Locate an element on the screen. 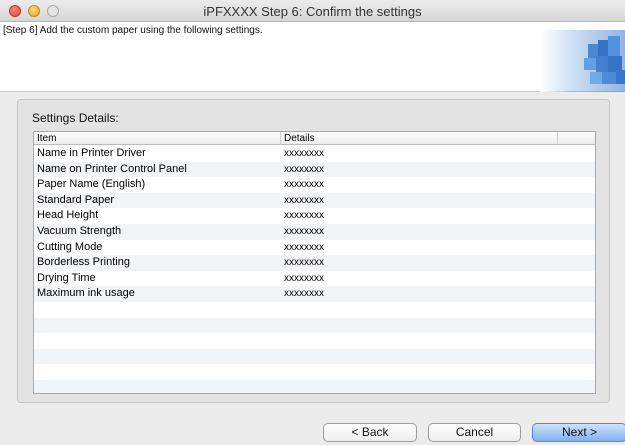 Image resolution: width=625 pixels, height=445 pixels. title-bar: iPFXXXX Step 6: Confirm the settings is located at coordinates (312, 11).